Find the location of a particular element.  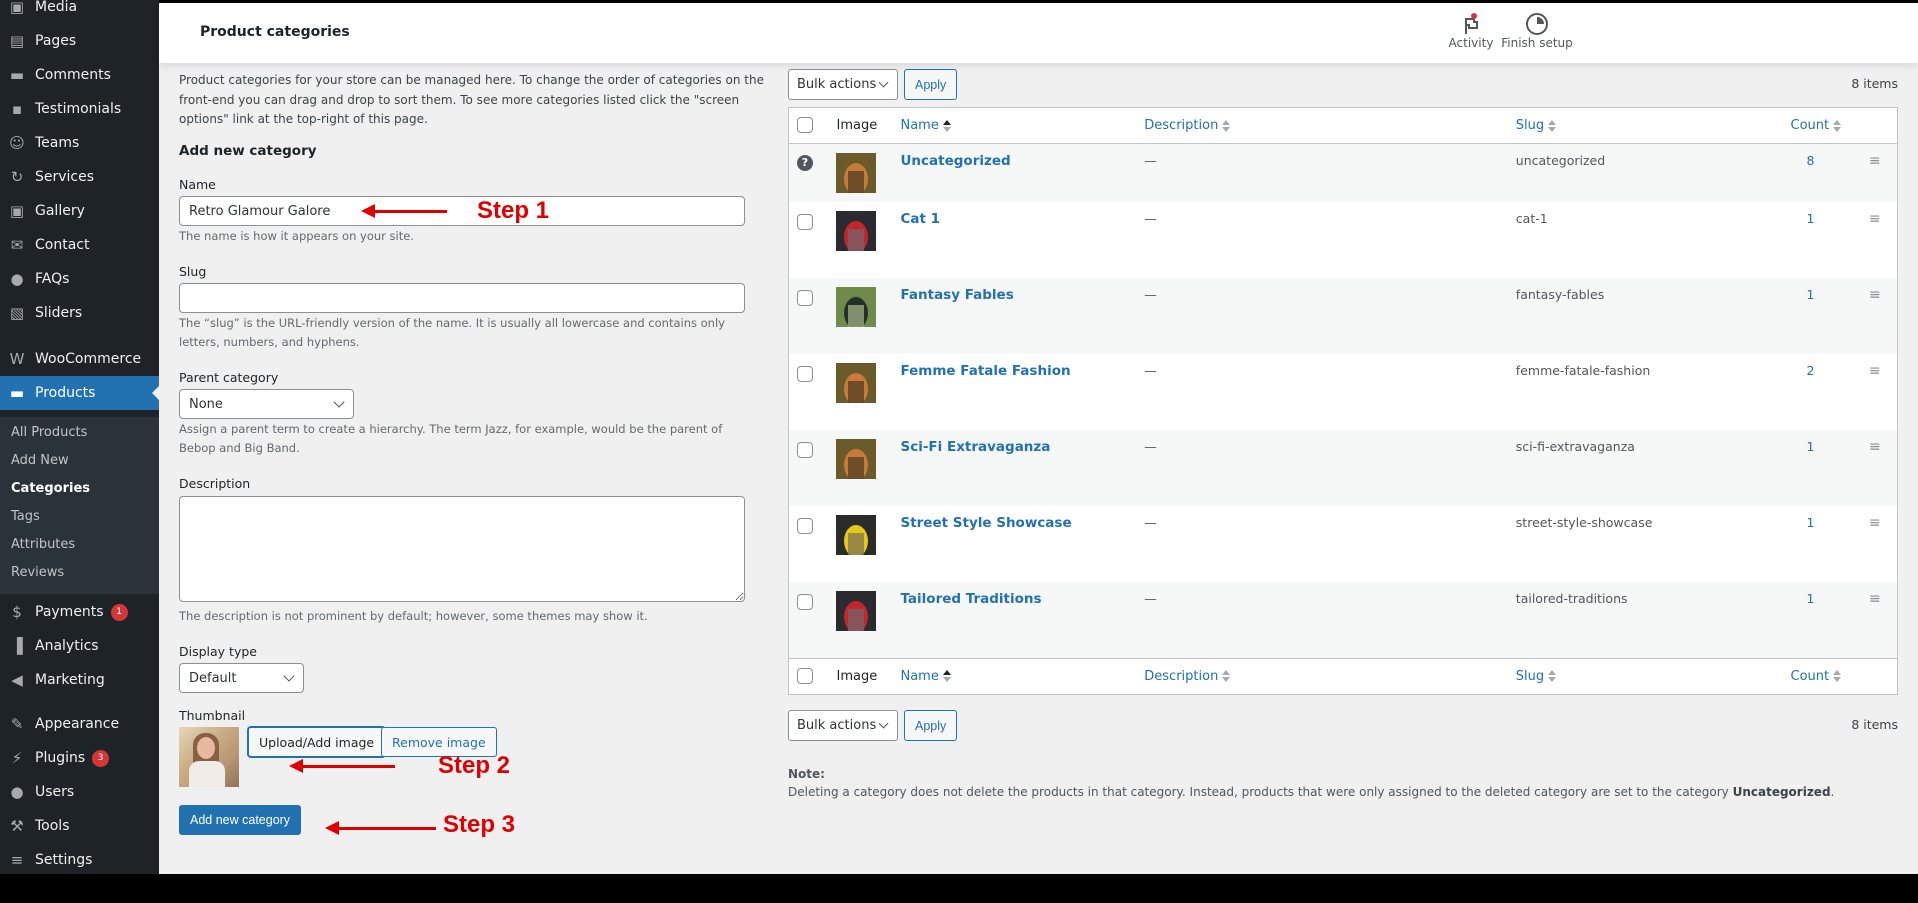

sidebar-item-products: ▬ Products is located at coordinates (79, 393).